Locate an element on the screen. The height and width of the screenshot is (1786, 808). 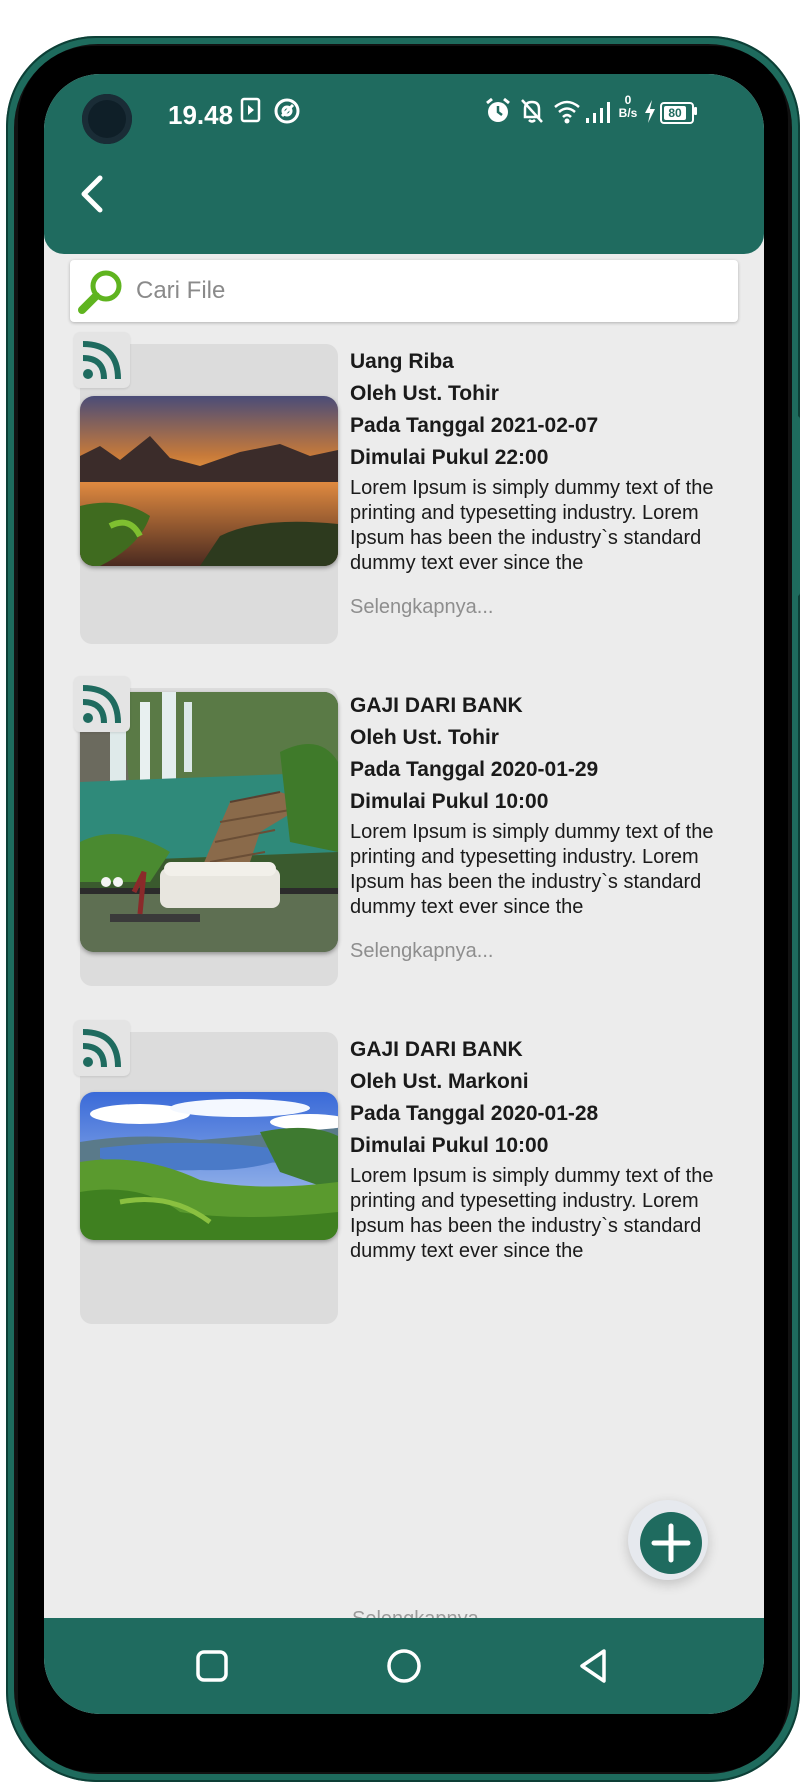
battery-tip is located at coordinates (695, 111).